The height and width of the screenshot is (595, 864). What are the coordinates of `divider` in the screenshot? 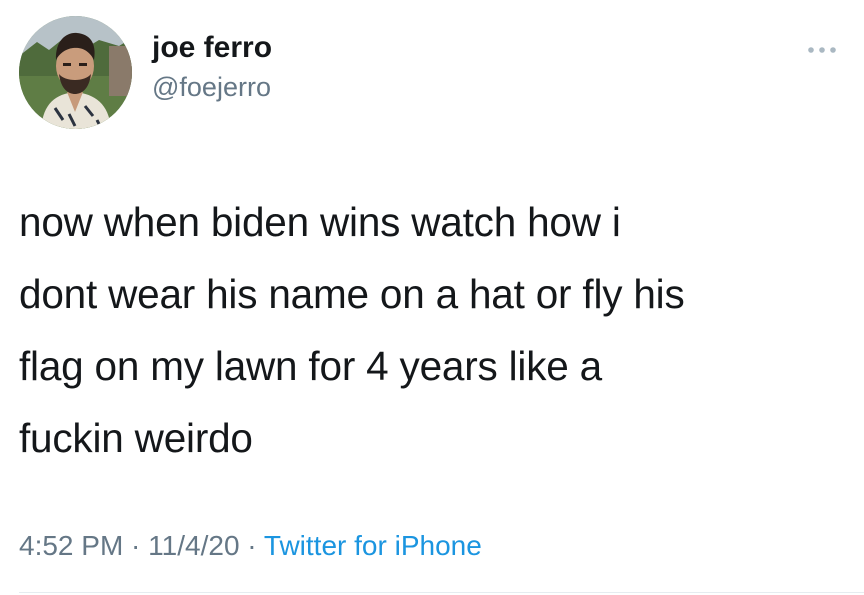 It's located at (441, 592).